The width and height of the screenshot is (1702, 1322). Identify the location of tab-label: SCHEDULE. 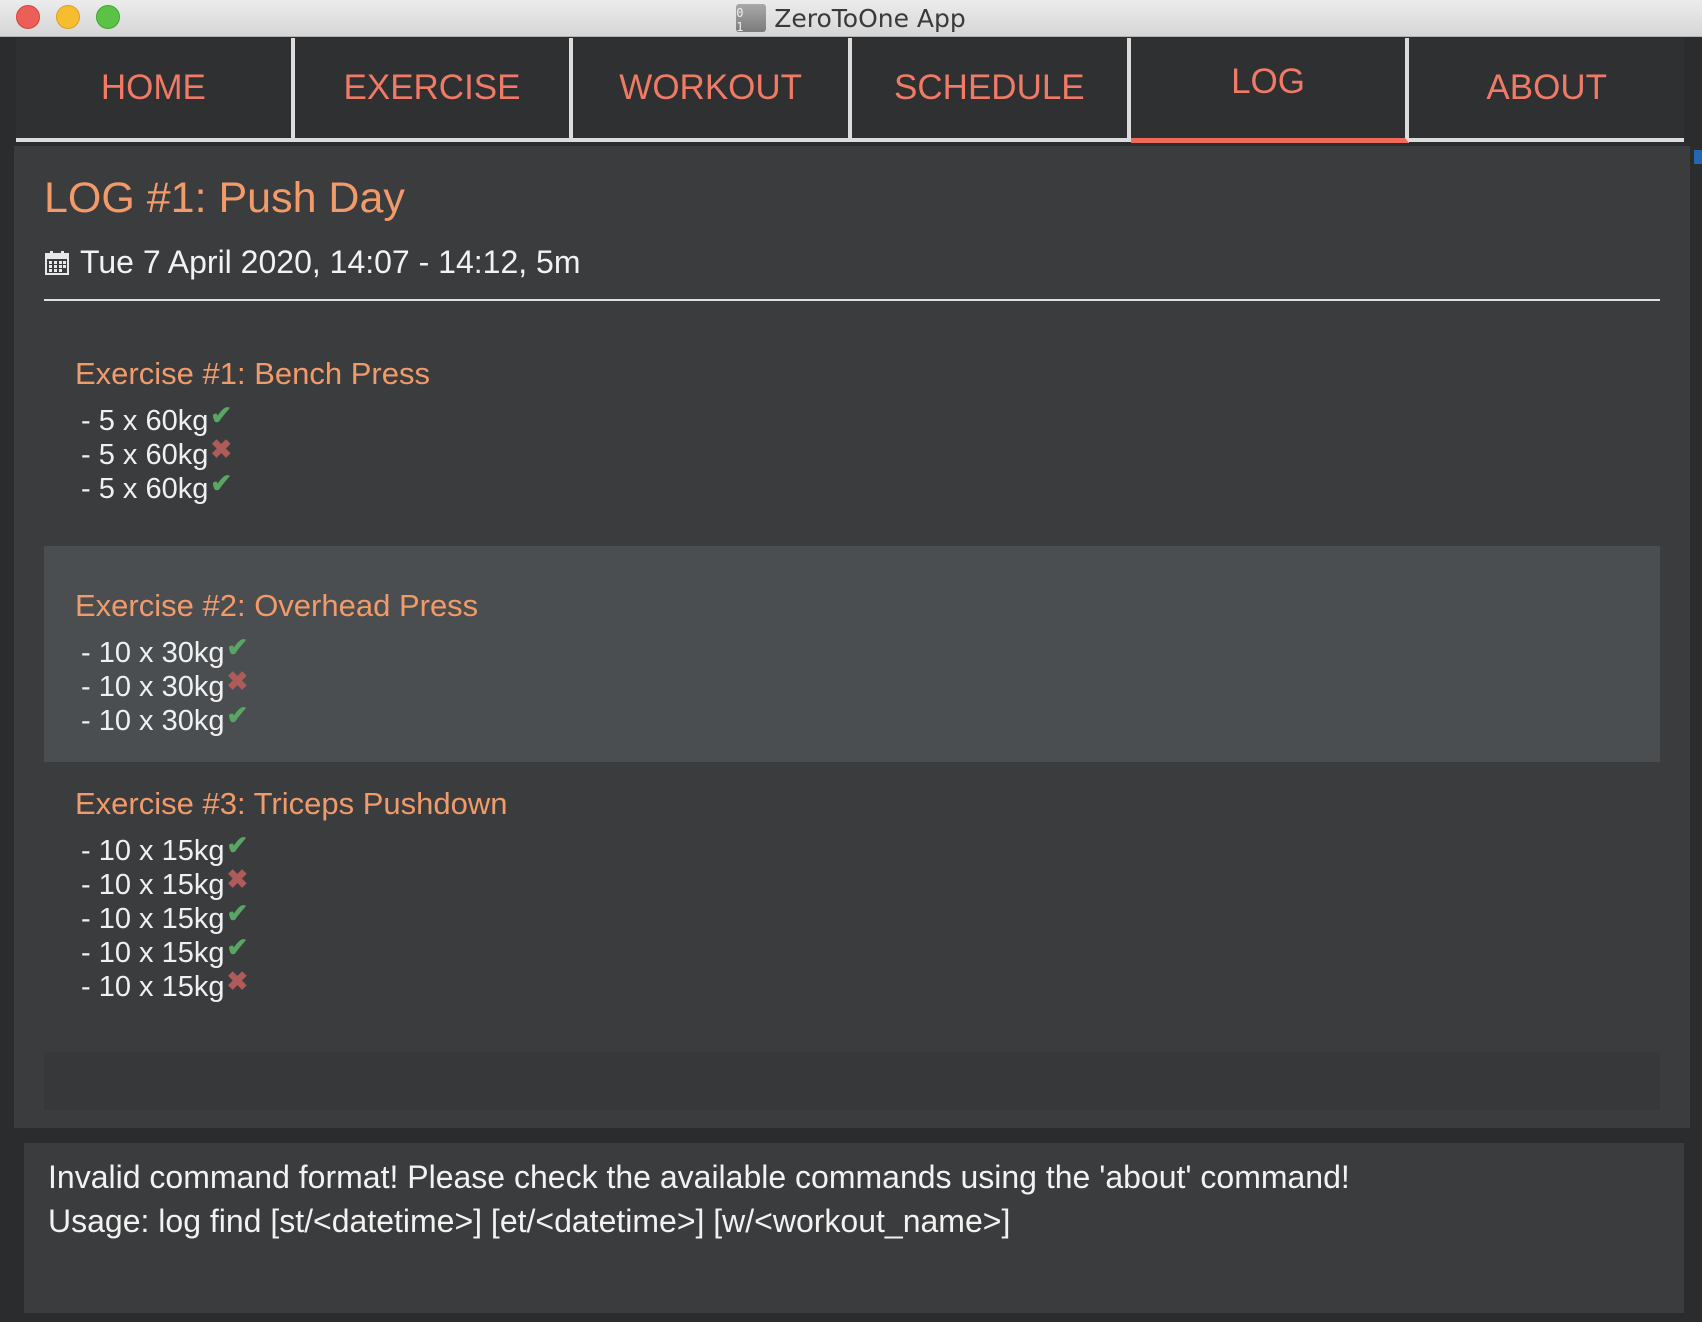
(989, 87).